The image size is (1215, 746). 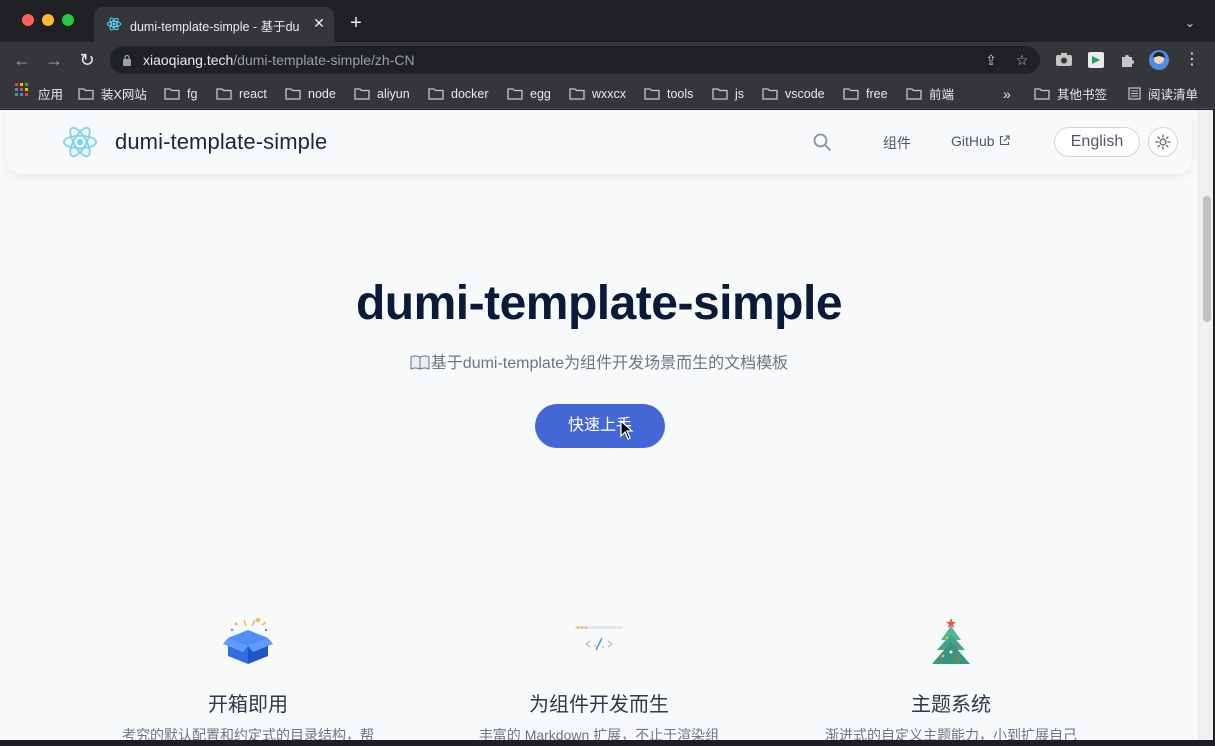 What do you see at coordinates (1192, 60) in the screenshot?
I see `chrome-menu-icon: ⋮` at bounding box center [1192, 60].